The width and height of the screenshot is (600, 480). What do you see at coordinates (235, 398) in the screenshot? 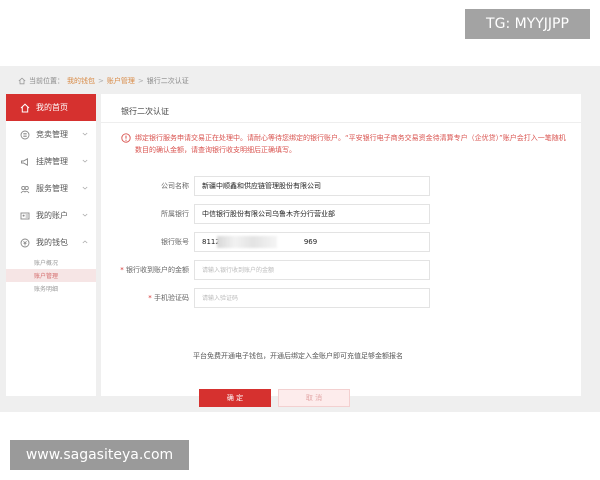
I see `confirm-button: 确 定` at bounding box center [235, 398].